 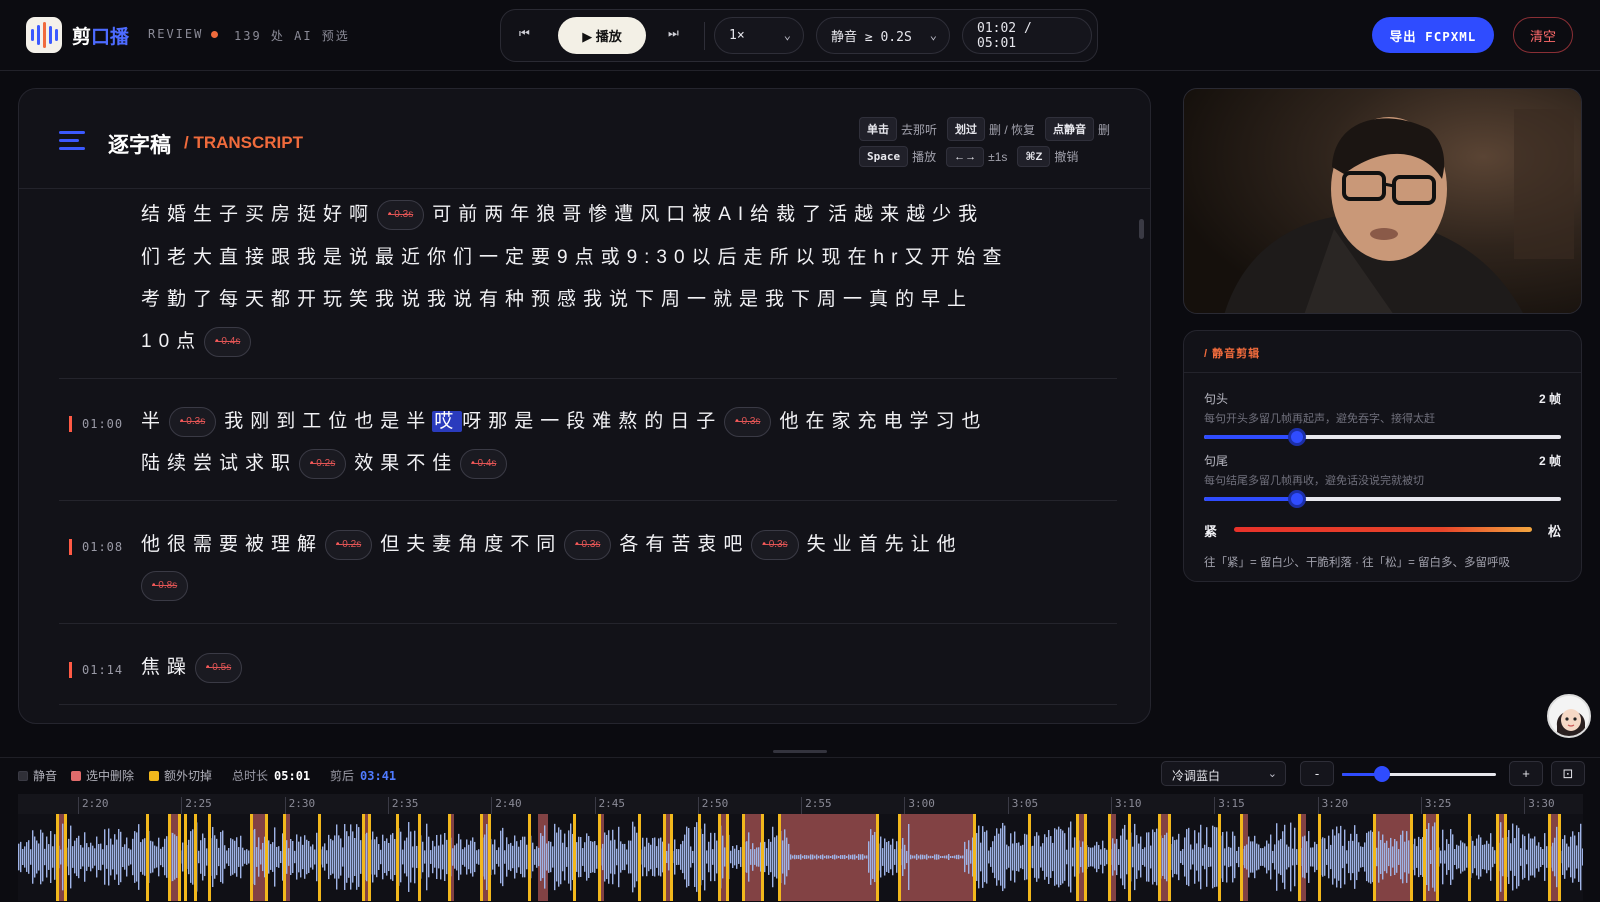 I want to click on previous-icon: ⏮, so click(x=524, y=33).